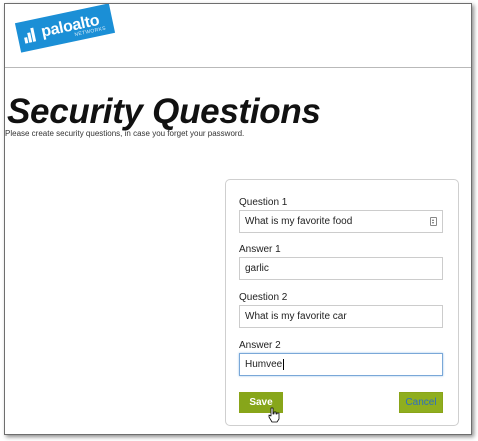 The height and width of the screenshot is (441, 478). What do you see at coordinates (341, 364) in the screenshot?
I see `answer2-input: Humvee` at bounding box center [341, 364].